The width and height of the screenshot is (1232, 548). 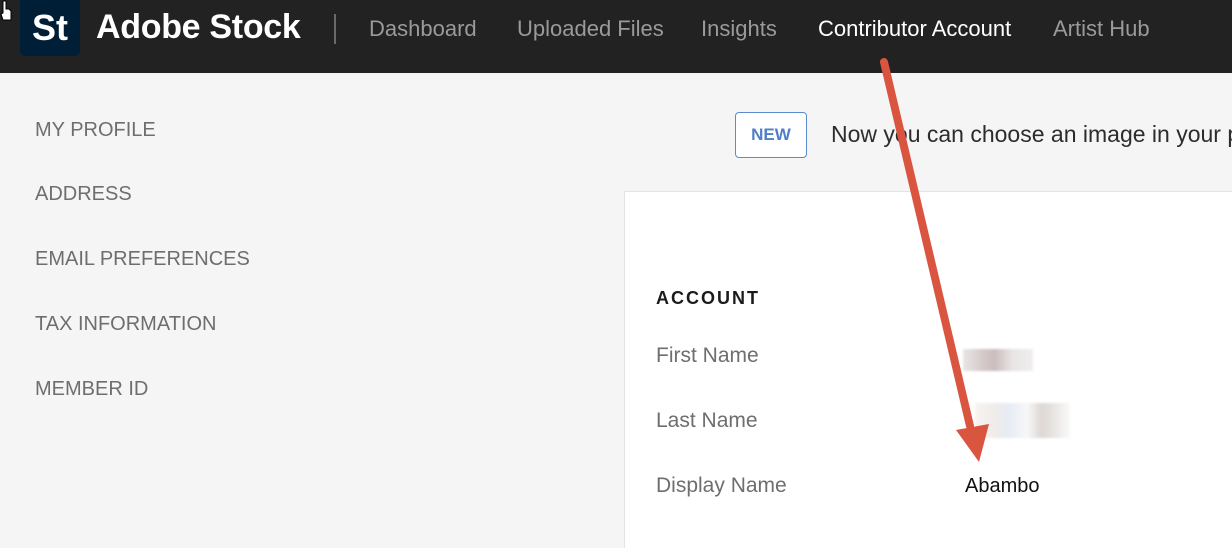 I want to click on hand-cursor-icon, so click(x=6, y=10).